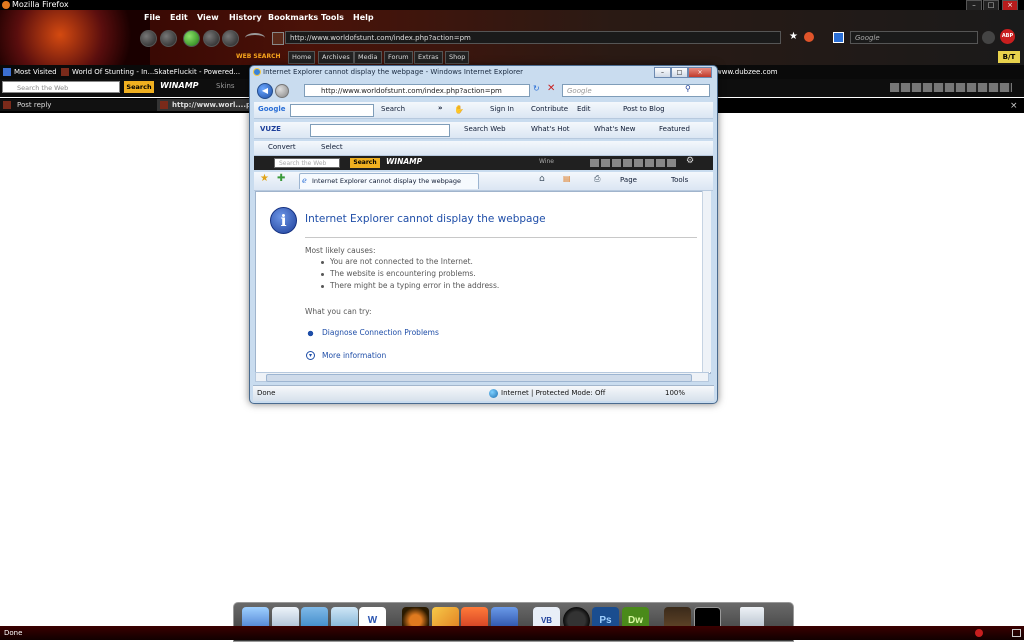  What do you see at coordinates (270, 129) in the screenshot?
I see `vuze-logo: VUZE` at bounding box center [270, 129].